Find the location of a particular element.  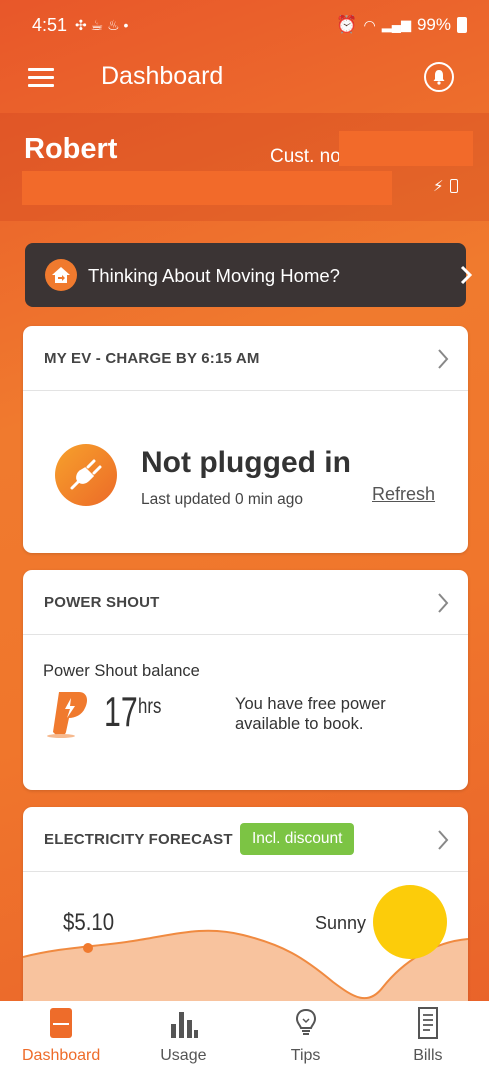

meter-icons: ⚡ is located at coordinates (445, 186).